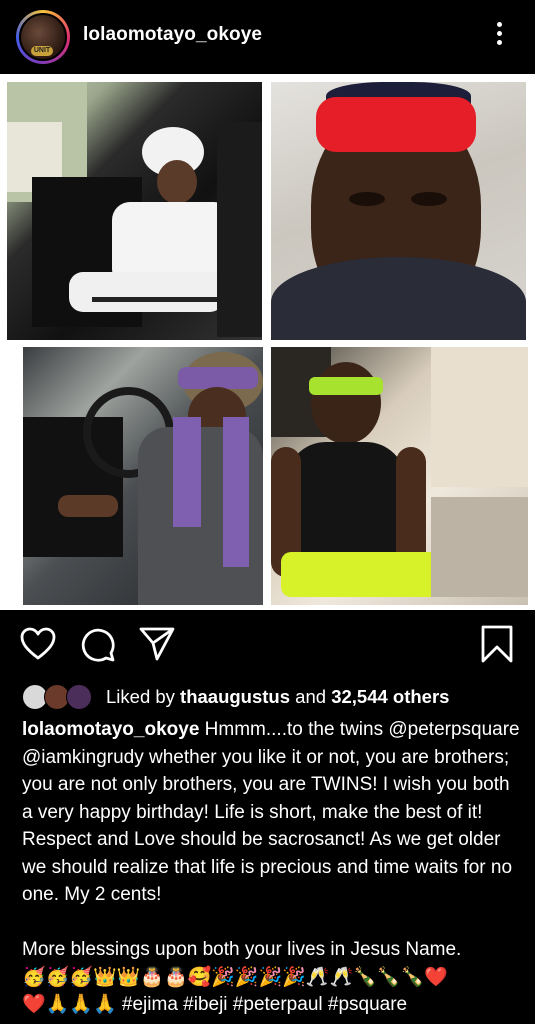 The width and height of the screenshot is (535, 1024). Describe the element at coordinates (499, 37) in the screenshot. I see `more-options-icon` at that location.